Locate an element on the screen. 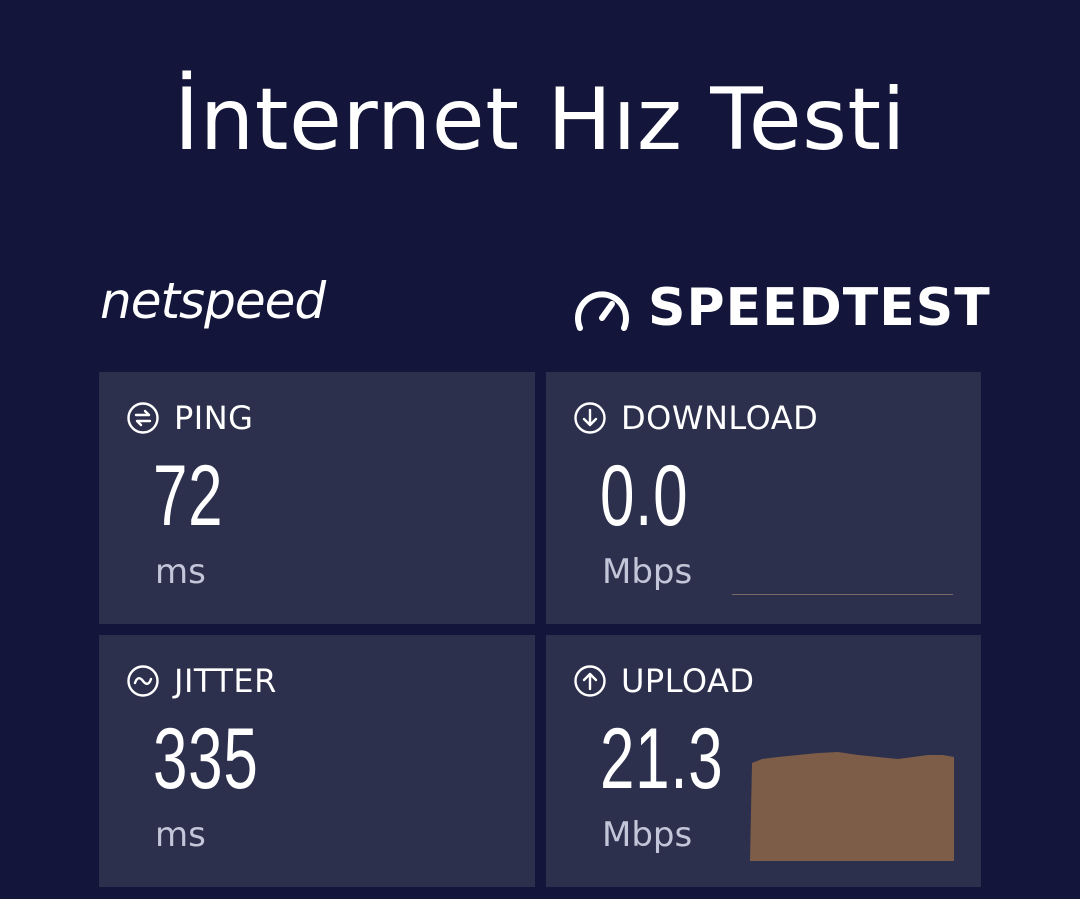  download-label: DOWNLOAD is located at coordinates (720, 418).